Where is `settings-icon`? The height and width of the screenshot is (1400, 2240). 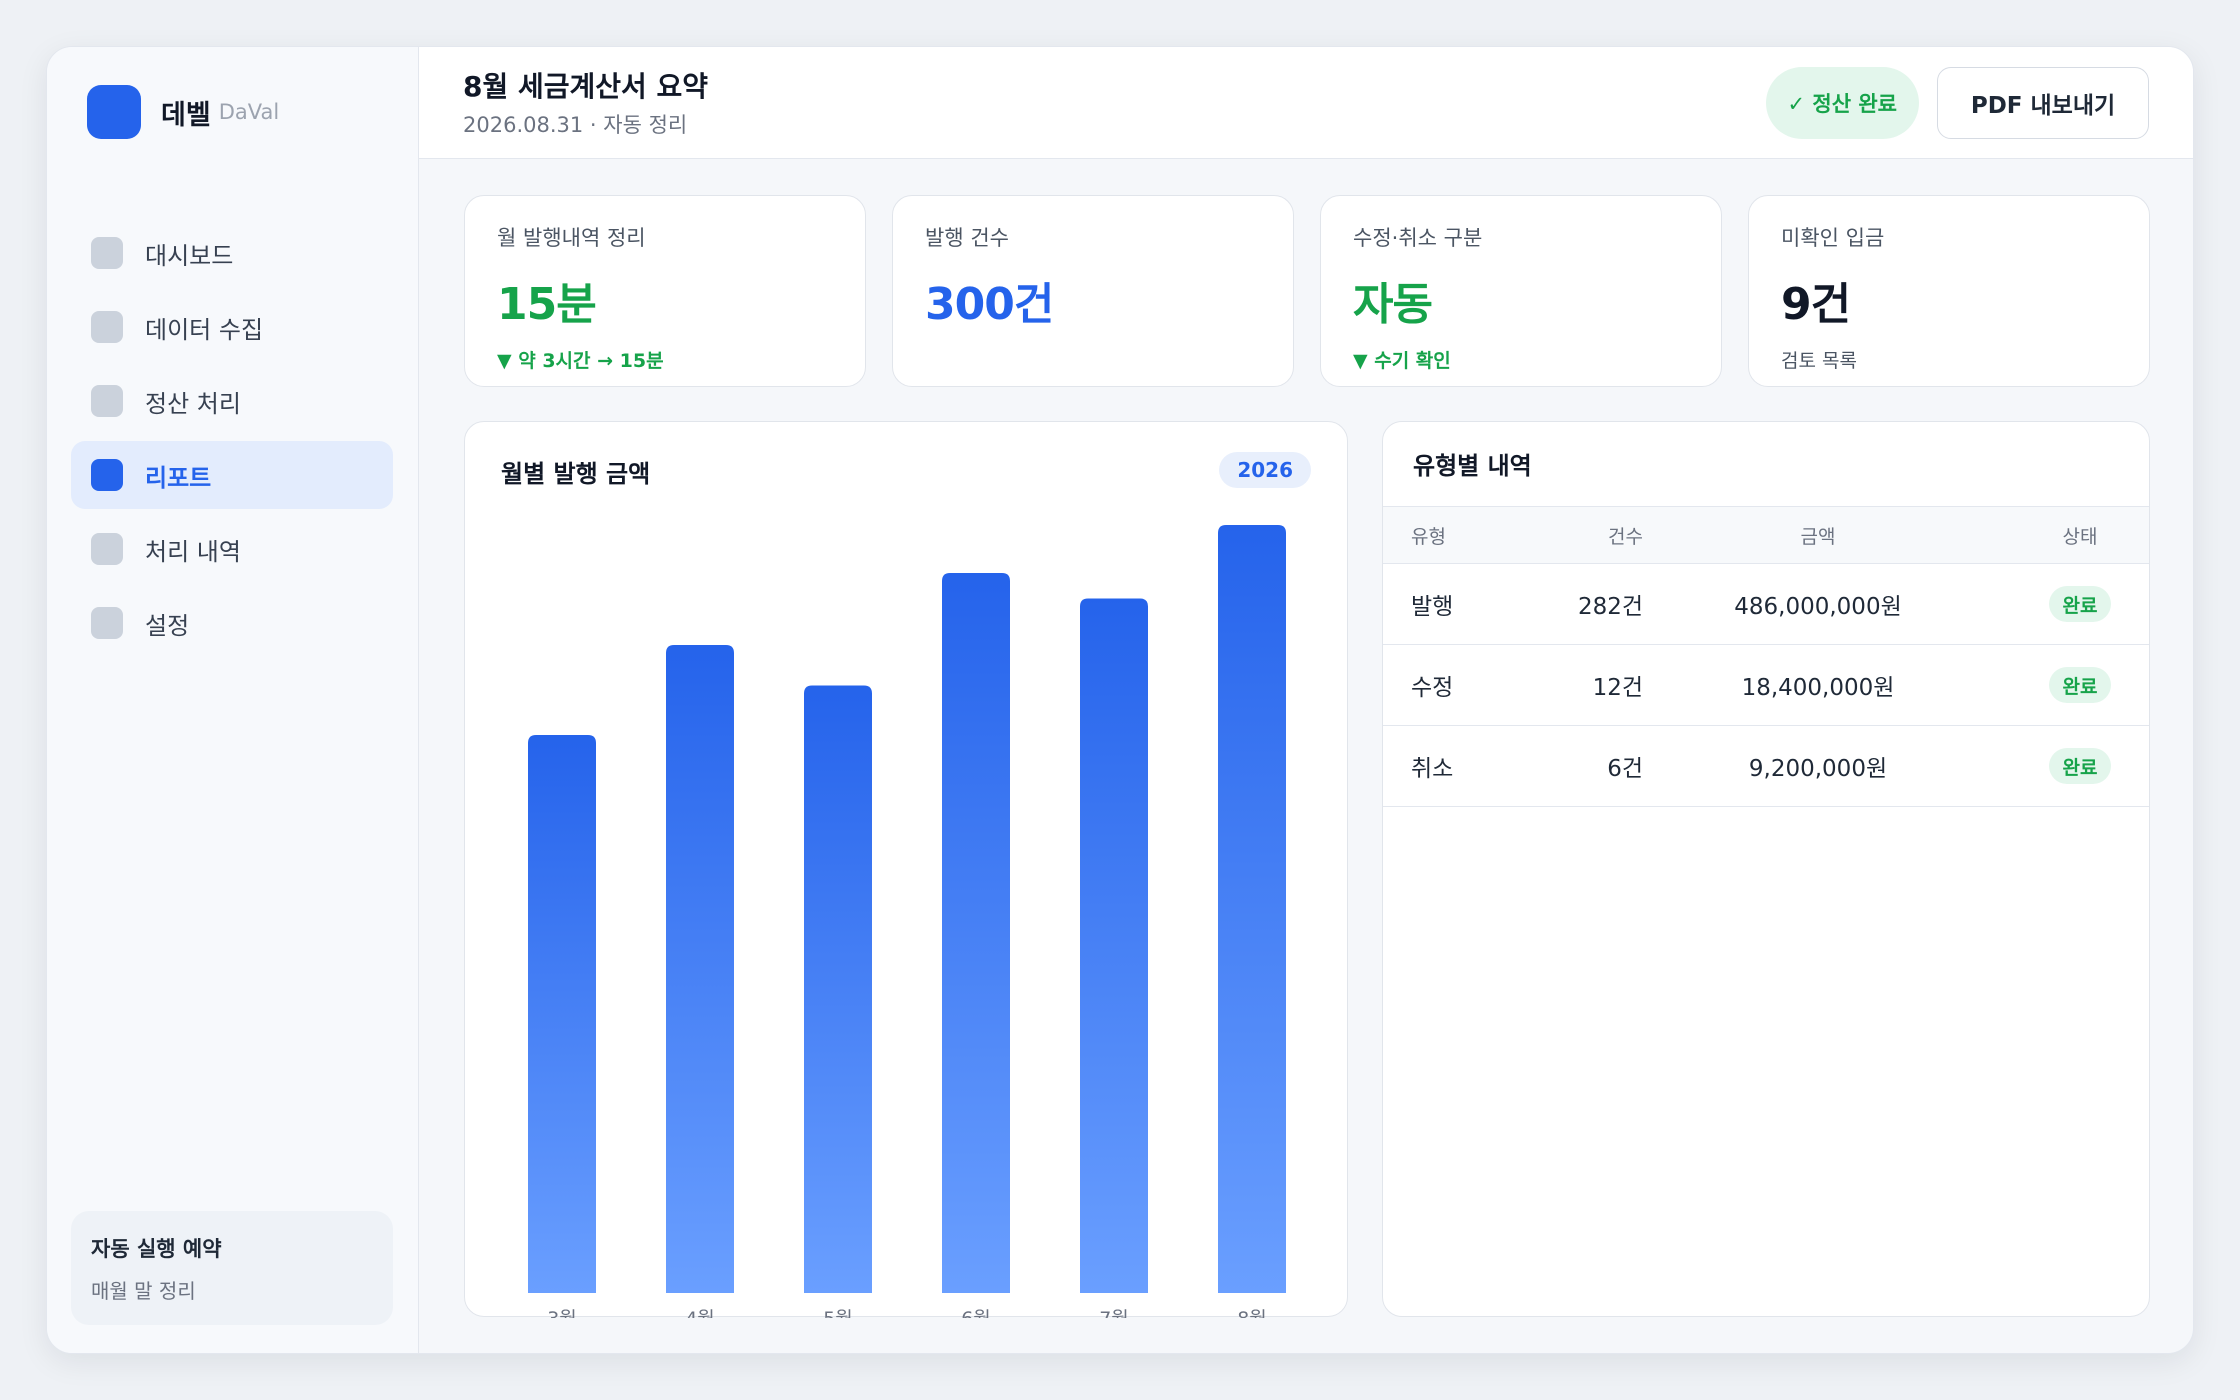
settings-icon is located at coordinates (107, 623).